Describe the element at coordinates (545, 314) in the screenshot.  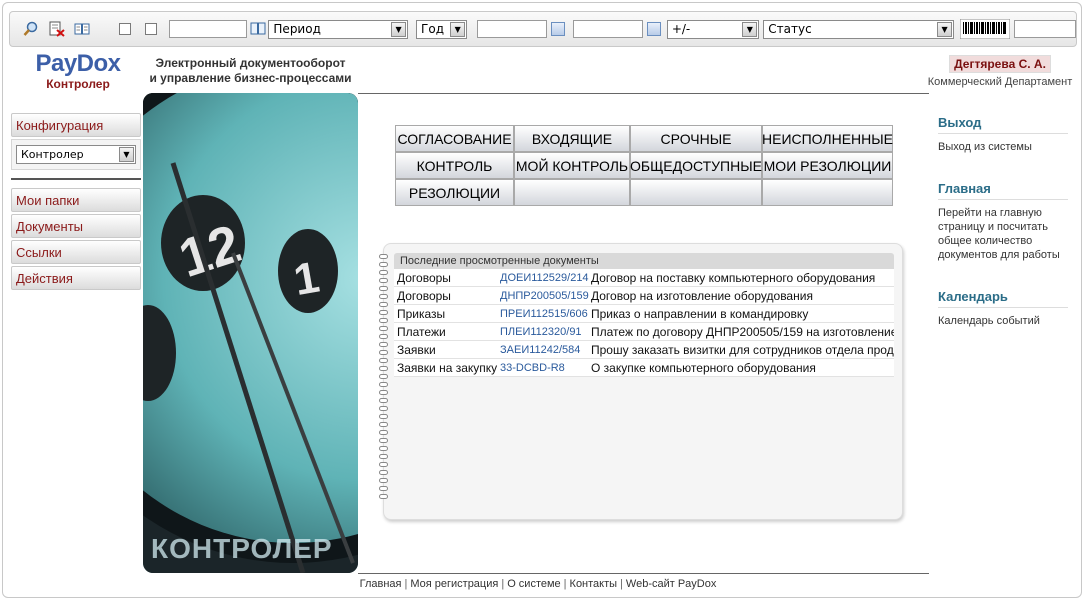
I see `doc-code-link: ПРЕИ112515/606` at that location.